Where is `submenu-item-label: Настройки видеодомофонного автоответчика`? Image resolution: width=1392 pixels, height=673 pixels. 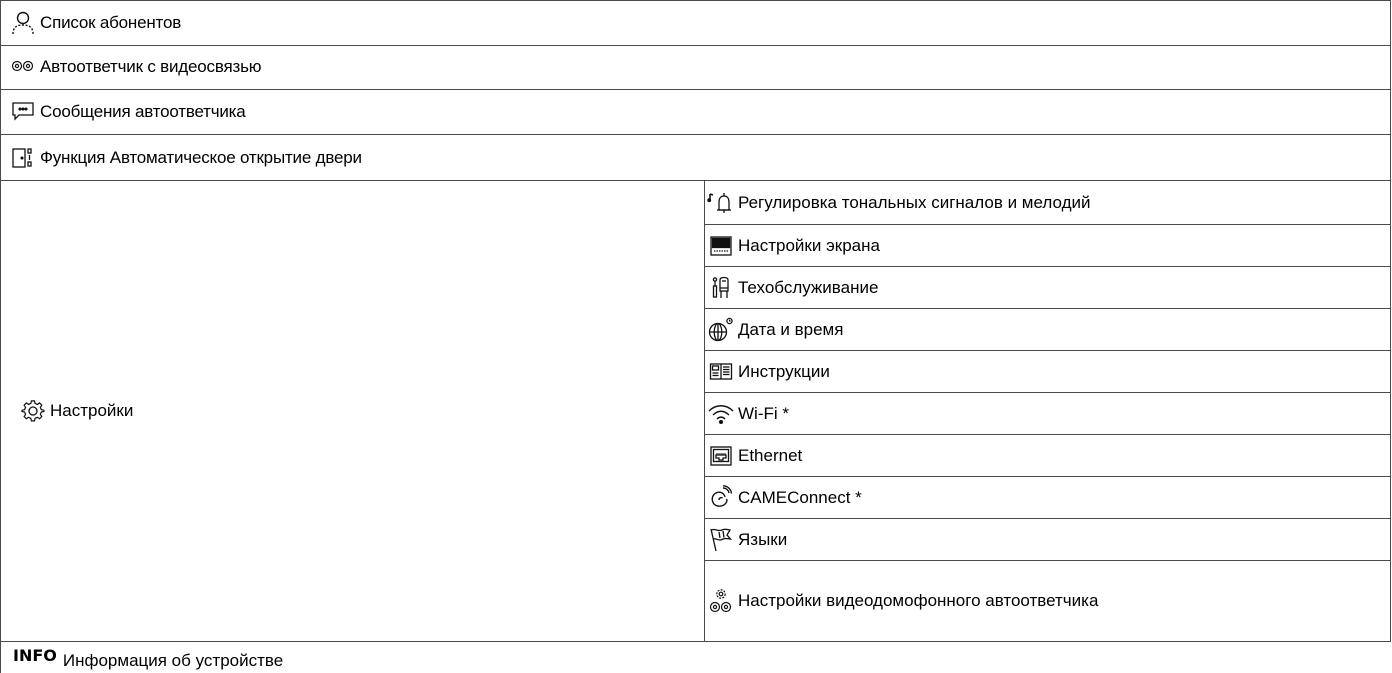 submenu-item-label: Настройки видеодомофонного автоответчика is located at coordinates (918, 600).